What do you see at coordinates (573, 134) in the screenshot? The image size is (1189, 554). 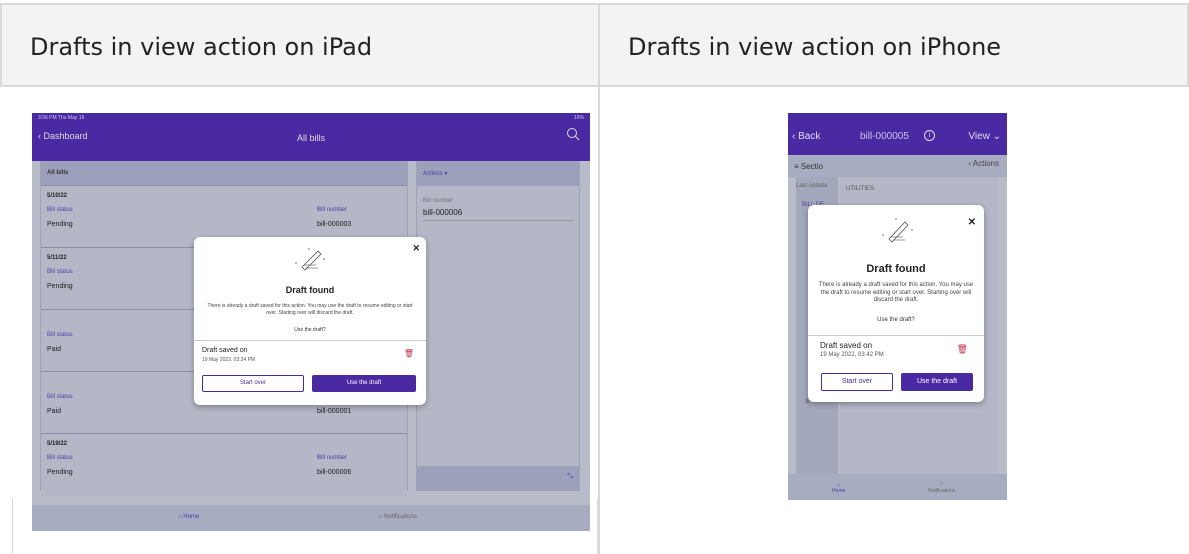 I see `search-icon` at bounding box center [573, 134].